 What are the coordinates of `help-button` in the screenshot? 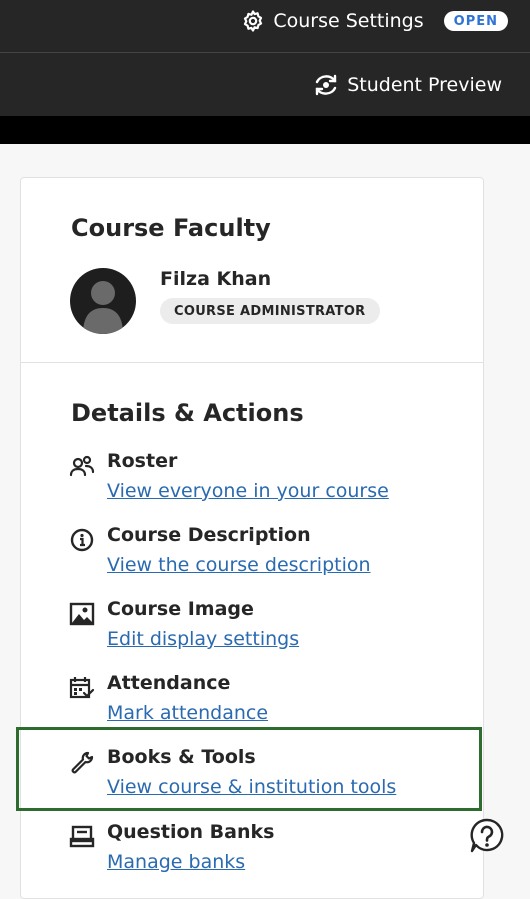 It's located at (487, 836).